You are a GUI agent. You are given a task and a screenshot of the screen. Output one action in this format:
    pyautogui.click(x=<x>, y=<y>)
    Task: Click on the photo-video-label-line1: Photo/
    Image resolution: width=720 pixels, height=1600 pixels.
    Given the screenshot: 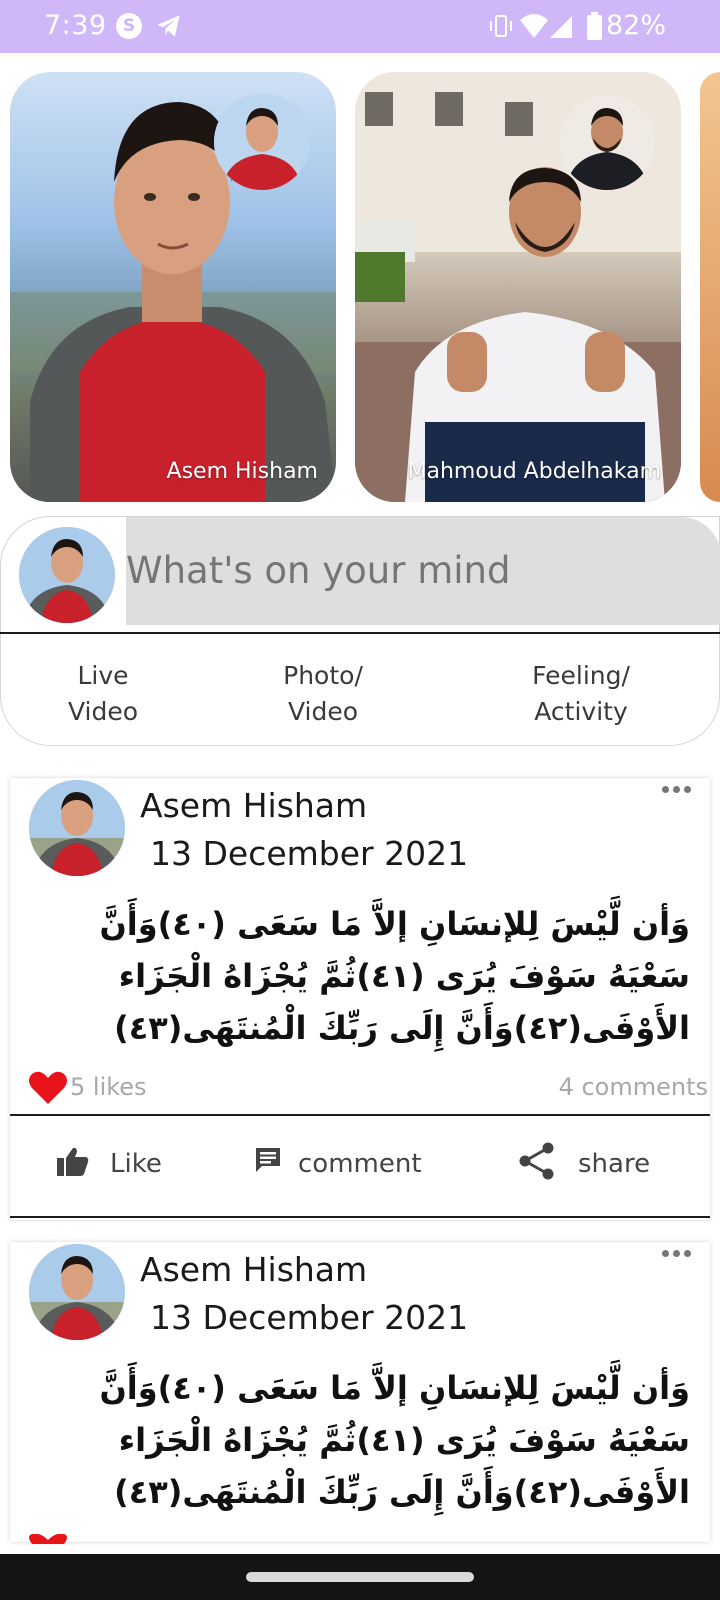 What is the action you would take?
    pyautogui.click(x=323, y=675)
    